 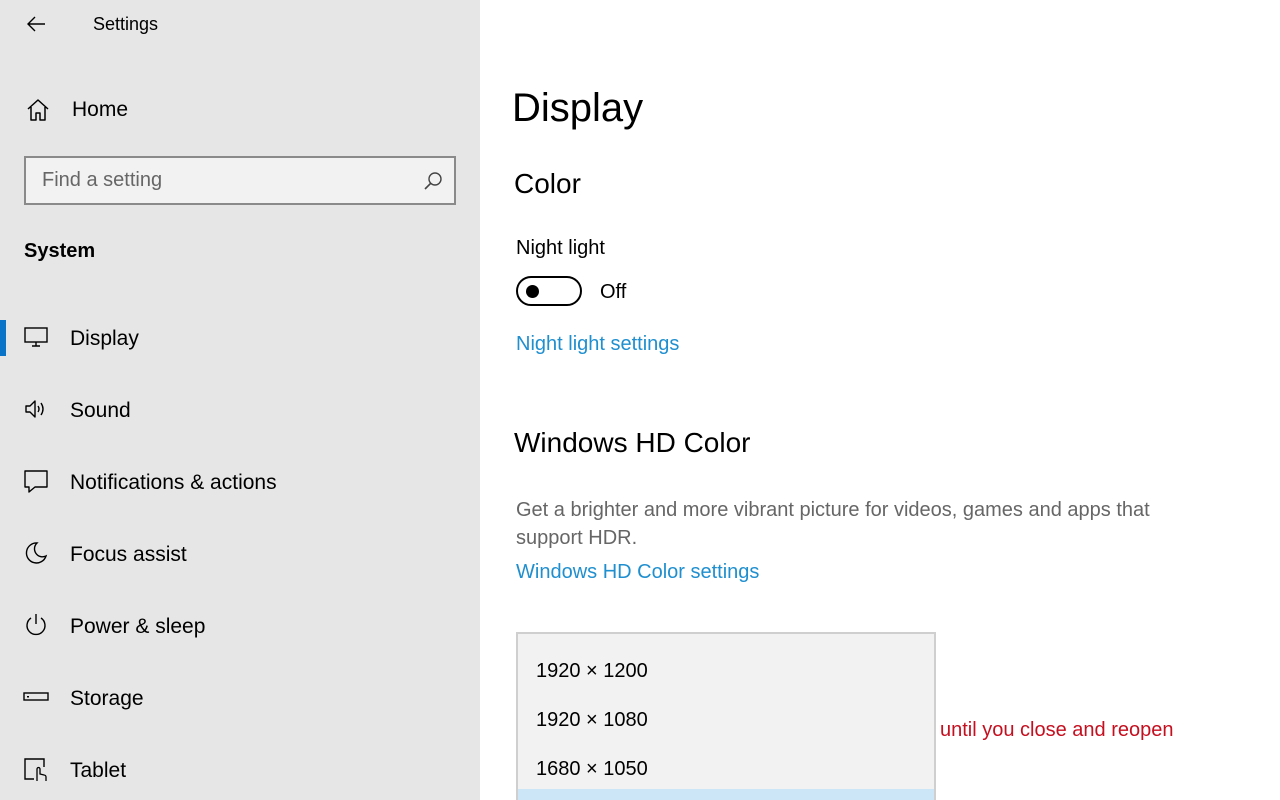 I want to click on hd-color-settings-link: Windows HD Color settings, so click(x=637, y=572).